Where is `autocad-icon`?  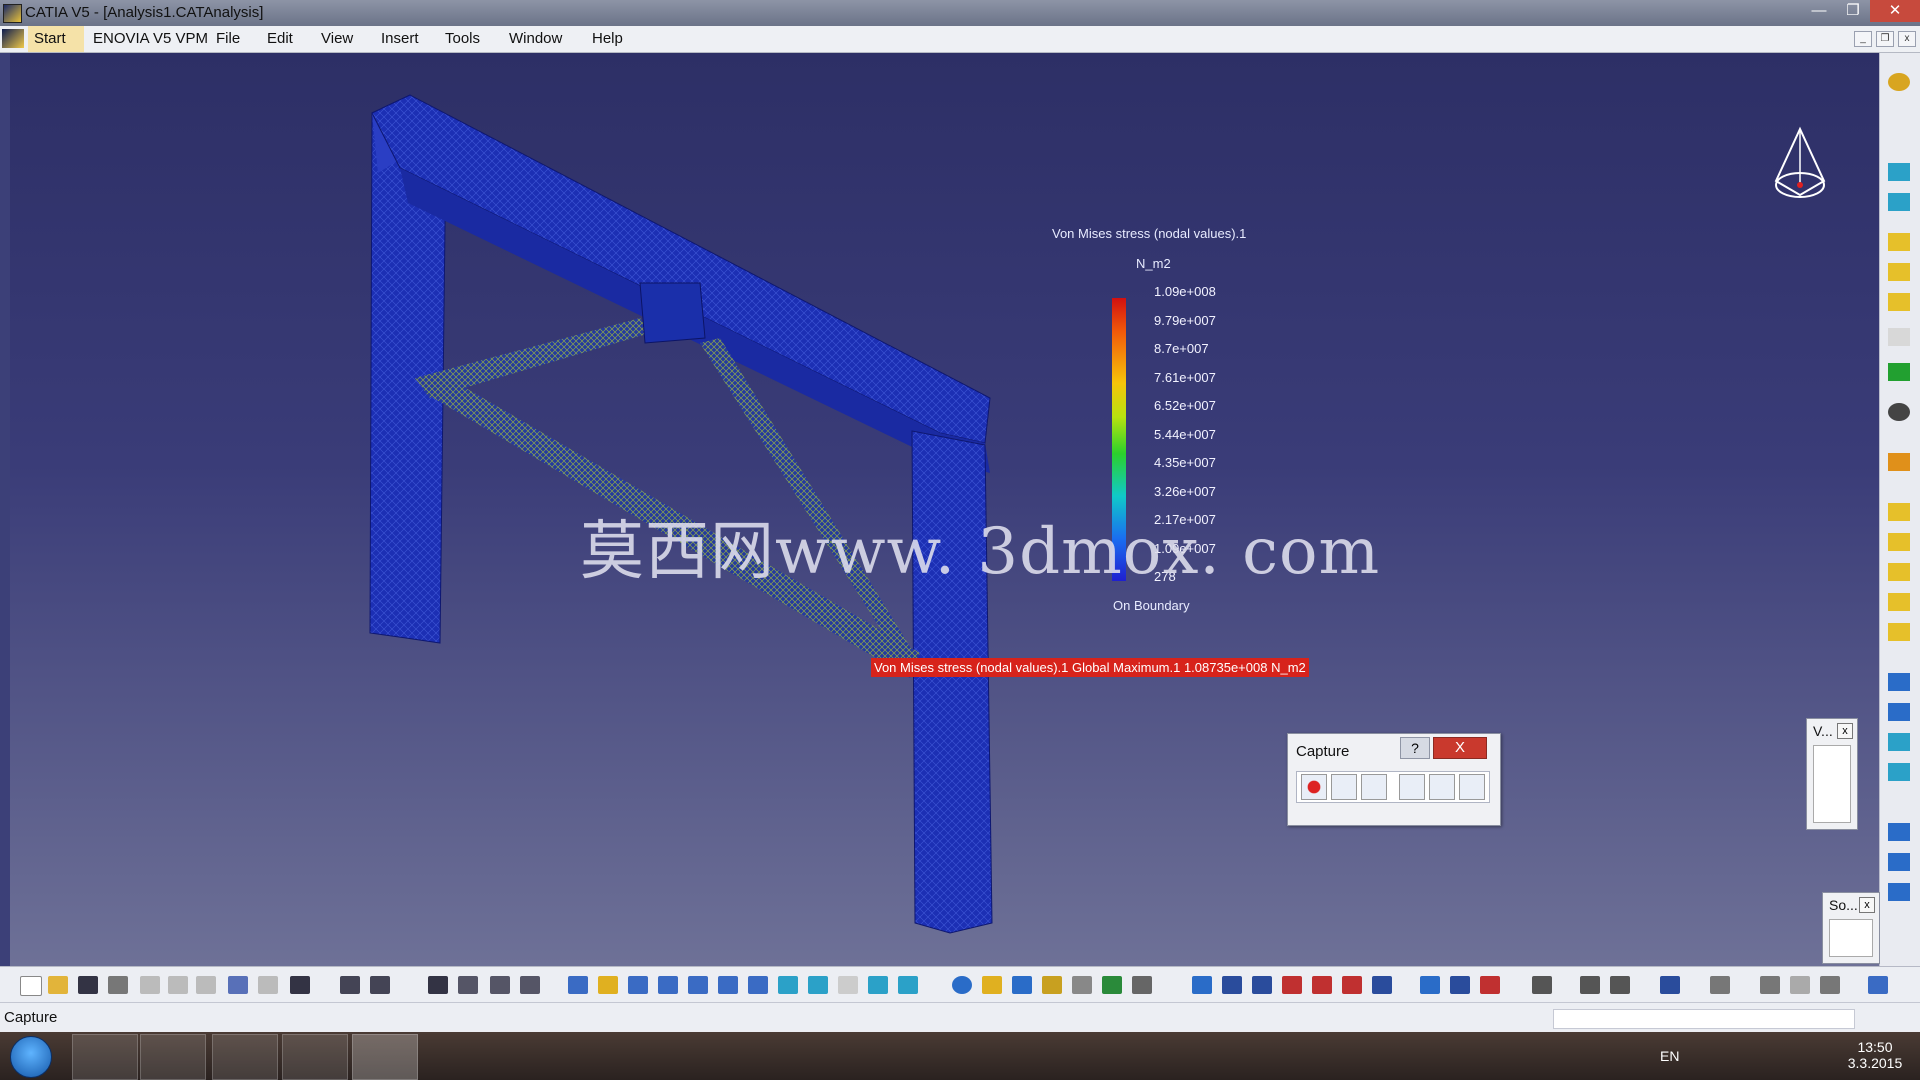
autocad-icon is located at coordinates (315, 1057).